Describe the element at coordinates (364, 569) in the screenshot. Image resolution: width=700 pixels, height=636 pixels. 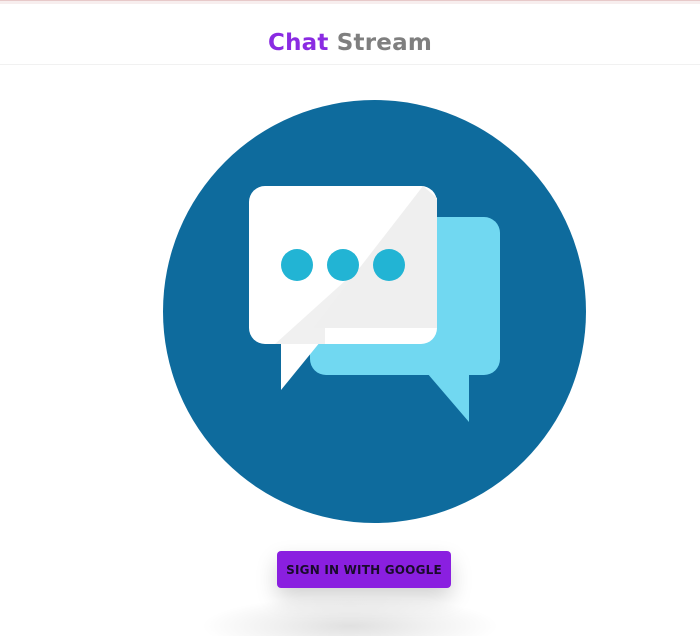
I see `sign-in-with-google-button: SIGN IN WITH GOOGLE` at that location.